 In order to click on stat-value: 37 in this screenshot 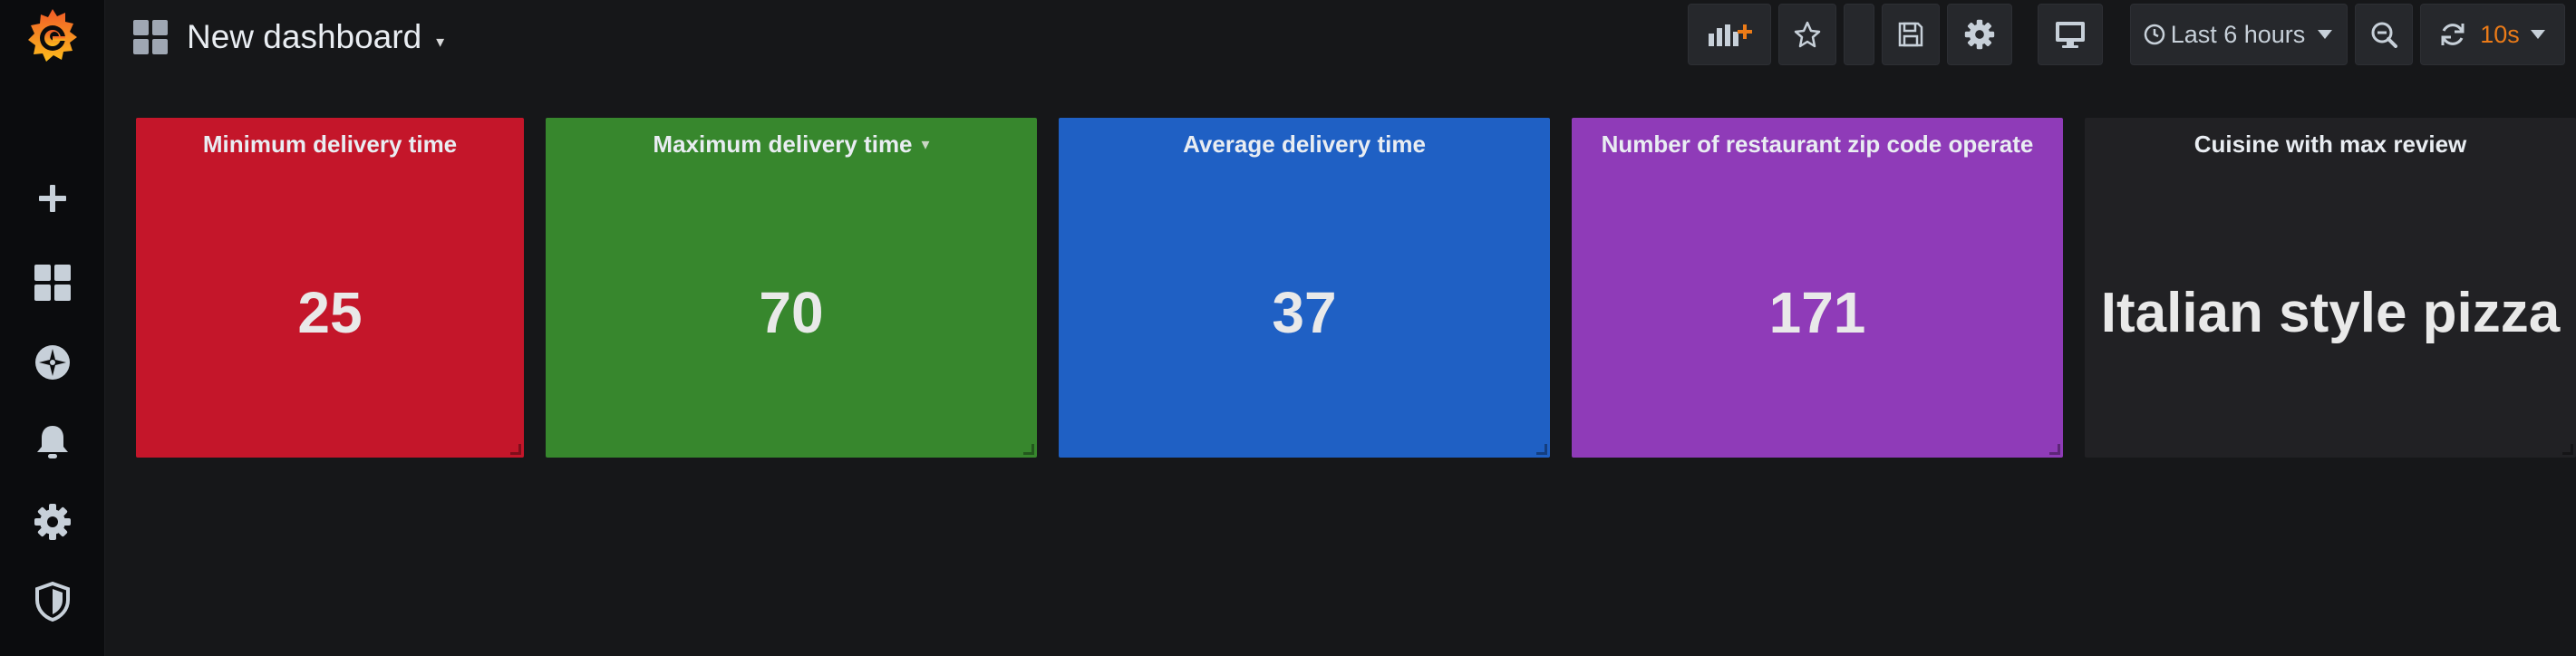, I will do `click(1304, 313)`.